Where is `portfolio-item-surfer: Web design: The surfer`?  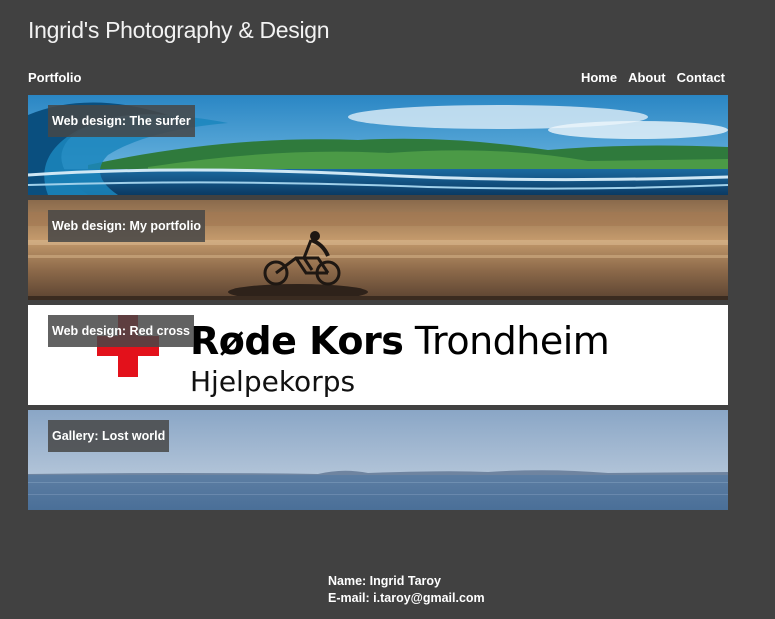 portfolio-item-surfer: Web design: The surfer is located at coordinates (378, 145).